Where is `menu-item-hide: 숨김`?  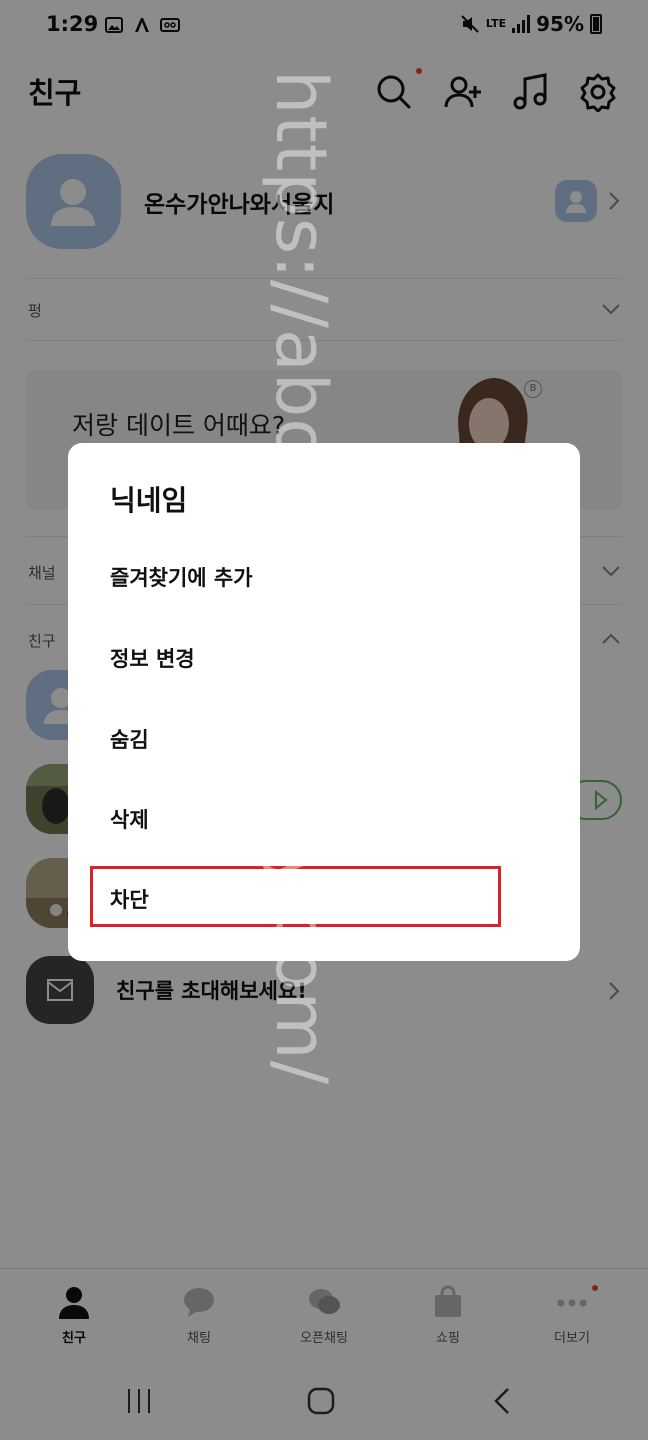 menu-item-hide: 숨김 is located at coordinates (129, 739).